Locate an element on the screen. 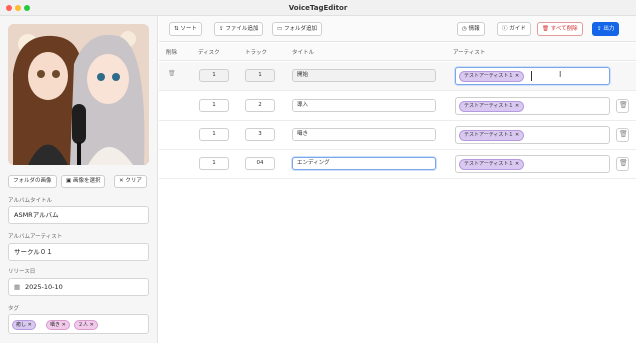 Image resolution: width=636 pixels, height=343 pixels. table-header: 削除 ディスク トラック タイトル アーティスト is located at coordinates (397, 52).